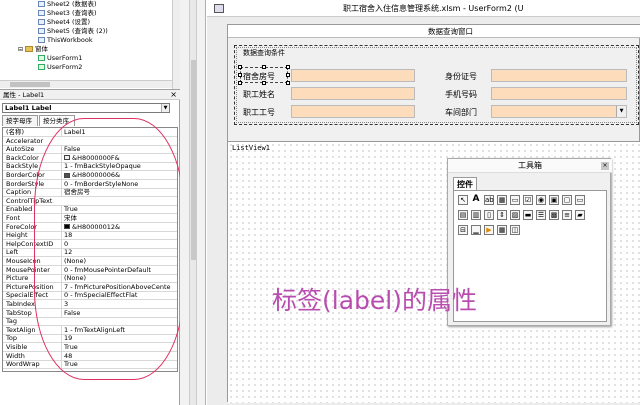  I want to click on tree-item-forms-folder: ⊟ 窗体, so click(33, 49).